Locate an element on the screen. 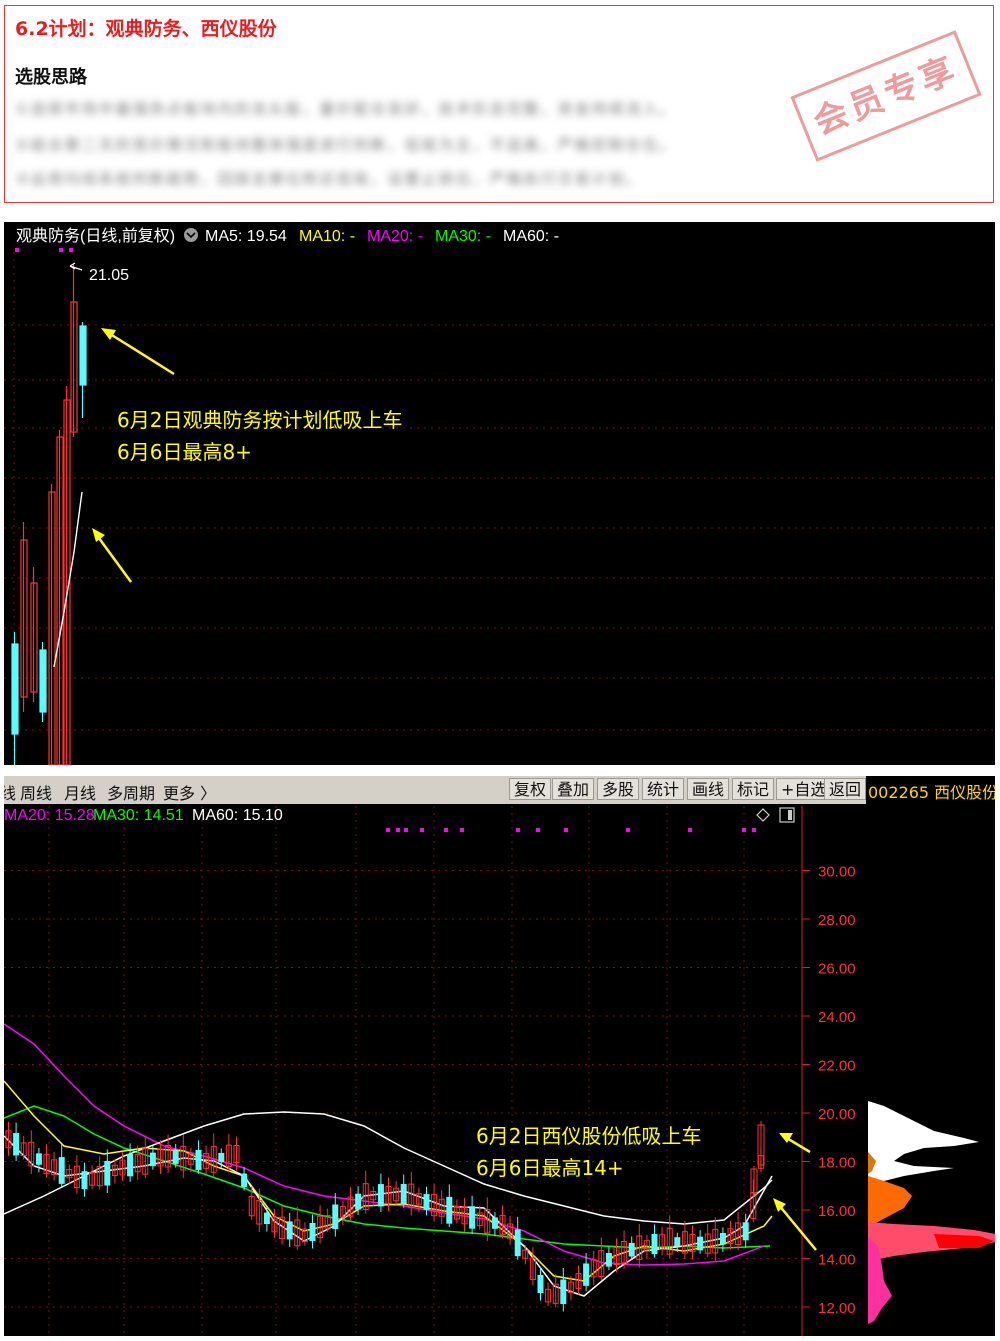 Image resolution: width=1000 pixels, height=1341 pixels. period-month: 月线 is located at coordinates (80, 792).